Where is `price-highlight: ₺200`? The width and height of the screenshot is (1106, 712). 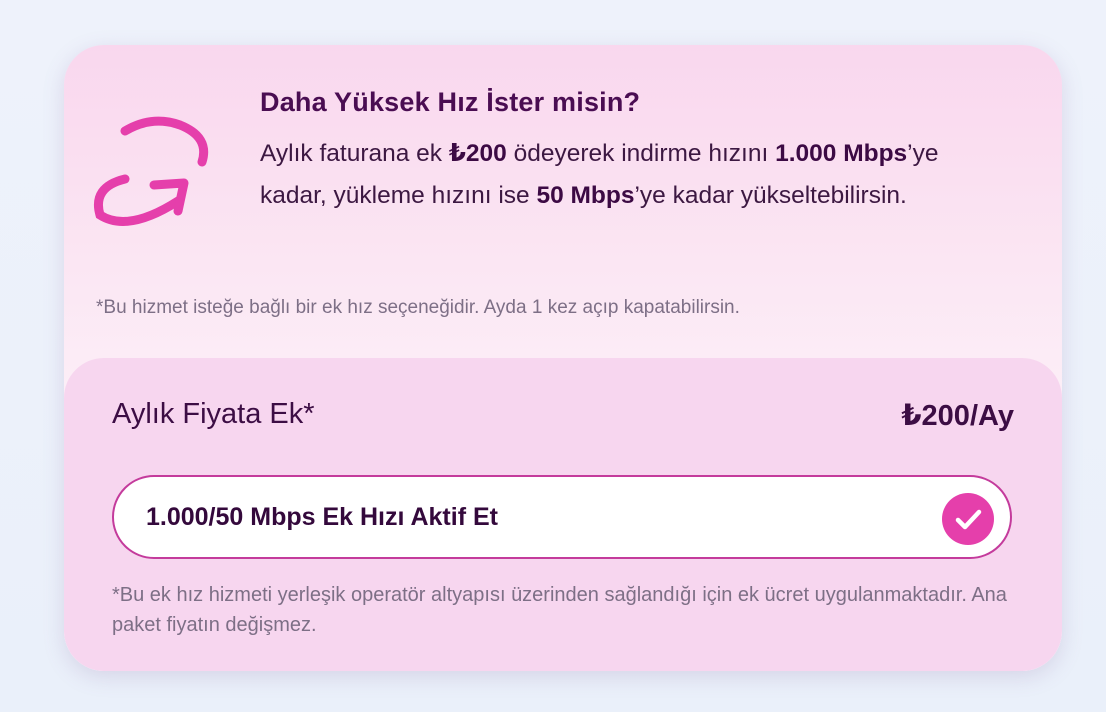 price-highlight: ₺200 is located at coordinates (477, 153).